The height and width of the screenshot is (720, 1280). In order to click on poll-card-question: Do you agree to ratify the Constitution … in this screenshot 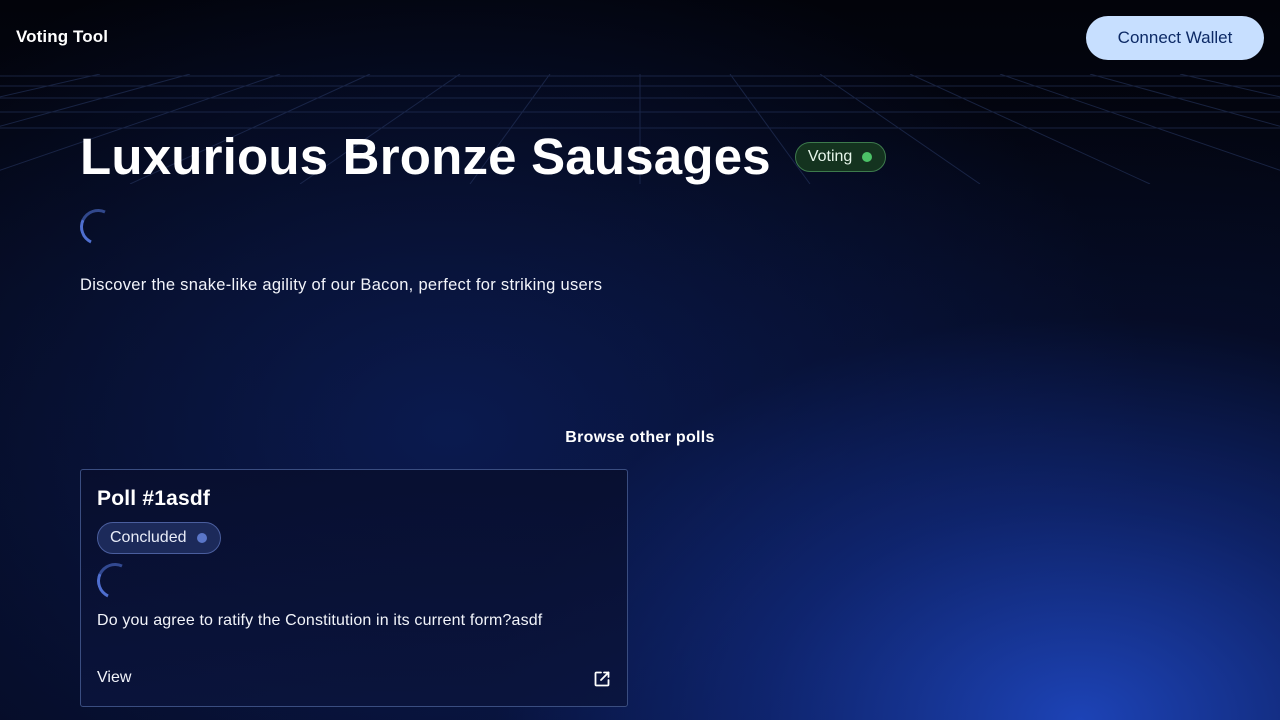, I will do `click(320, 620)`.